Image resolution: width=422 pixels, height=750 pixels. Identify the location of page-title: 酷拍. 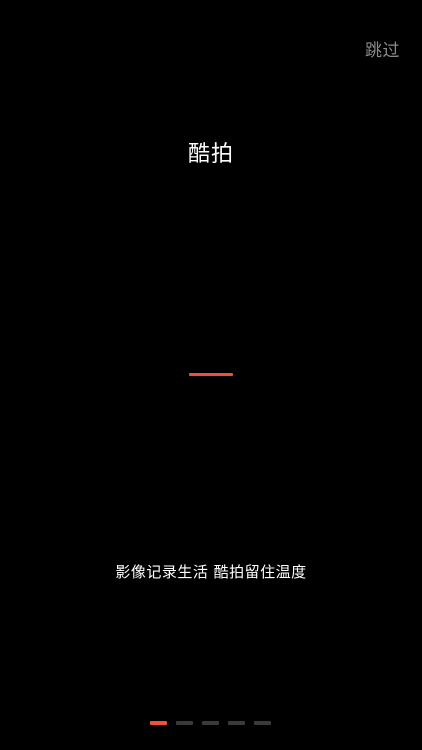
(210, 154).